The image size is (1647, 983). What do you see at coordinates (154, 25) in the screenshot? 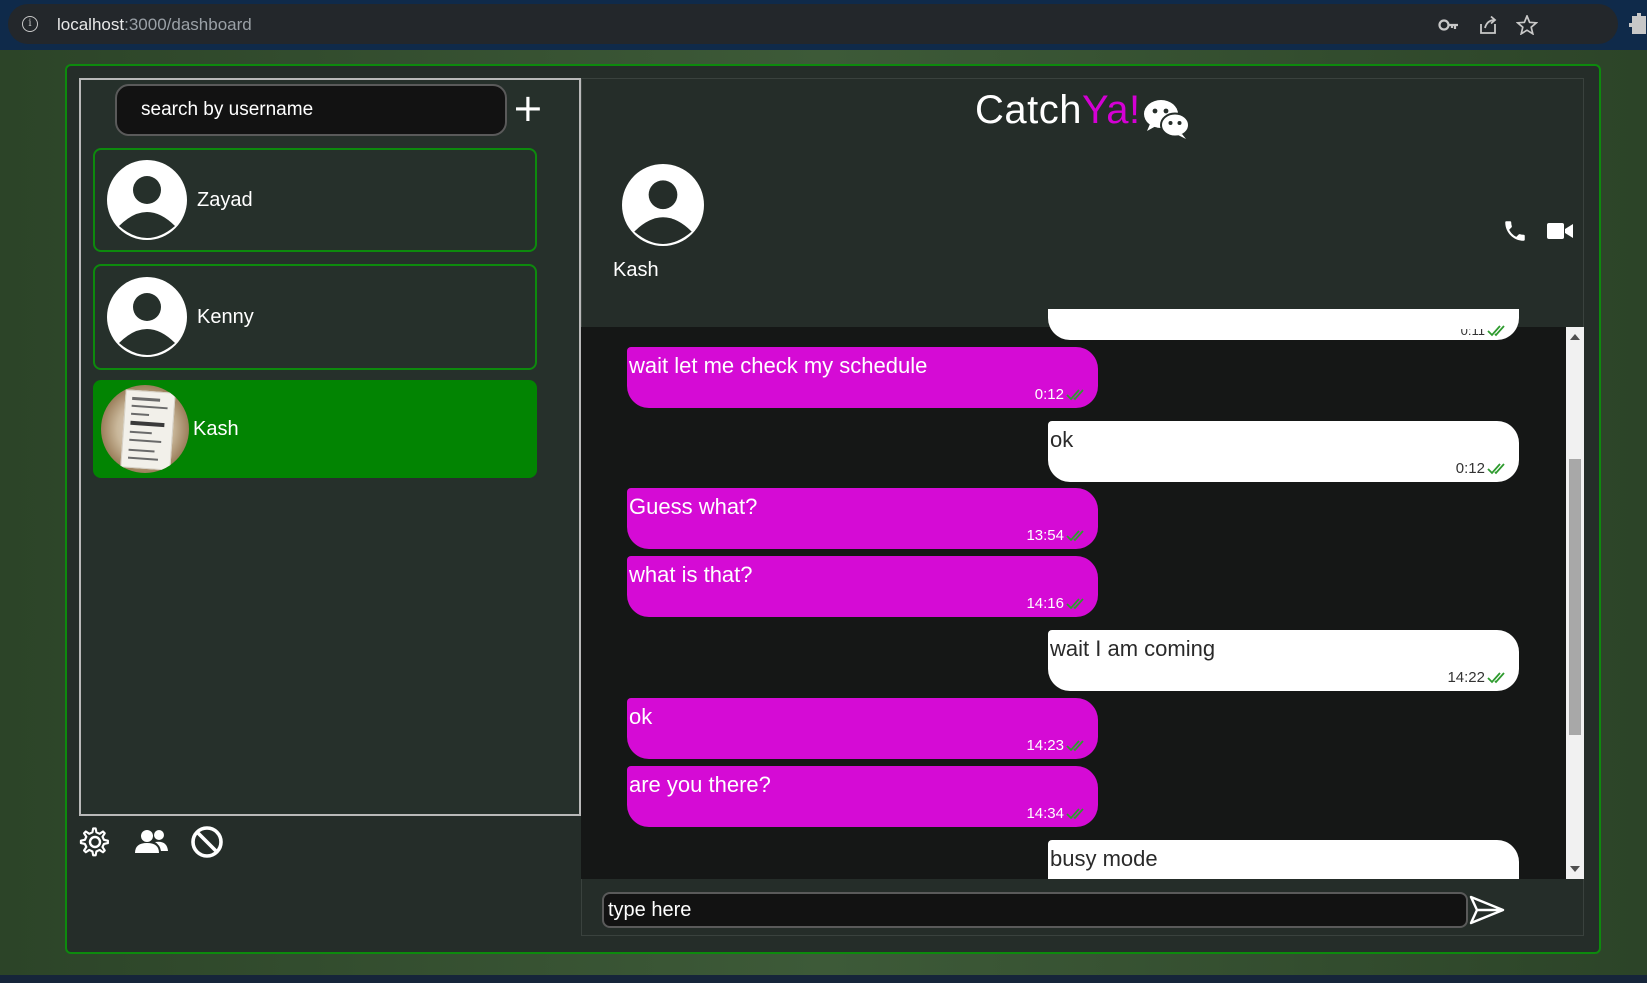
I see `url-text: localhost:3000/dashboard` at bounding box center [154, 25].